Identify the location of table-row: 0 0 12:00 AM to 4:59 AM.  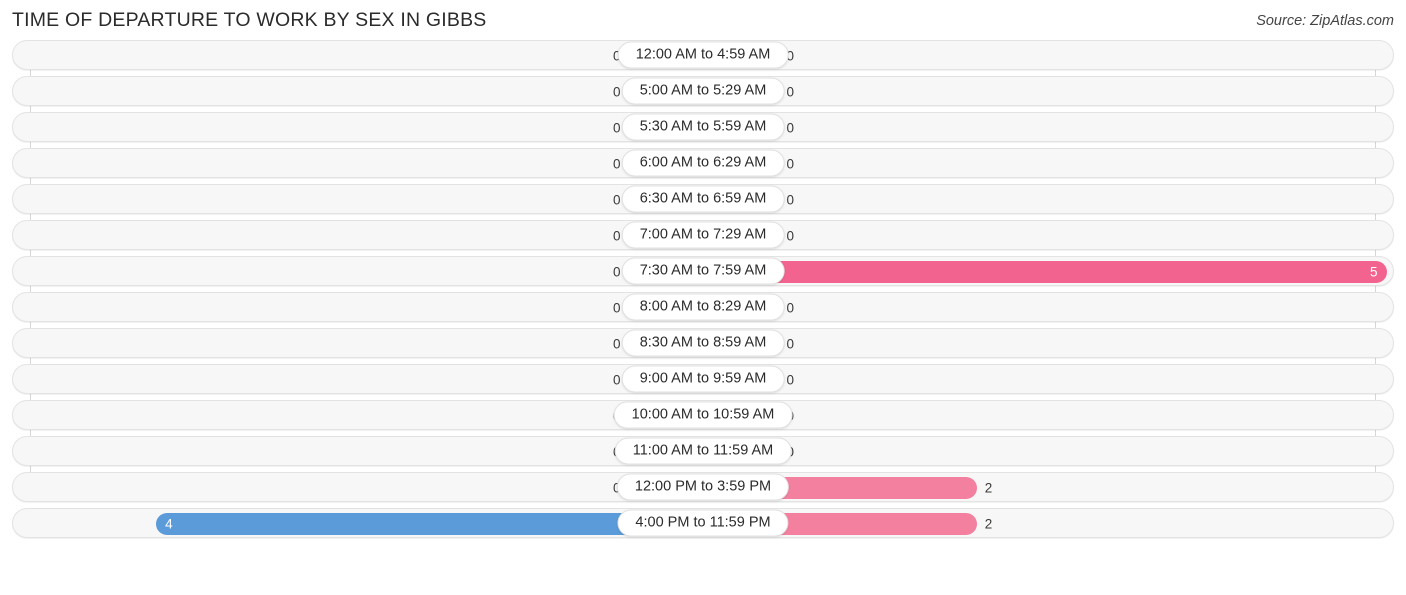
(703, 55).